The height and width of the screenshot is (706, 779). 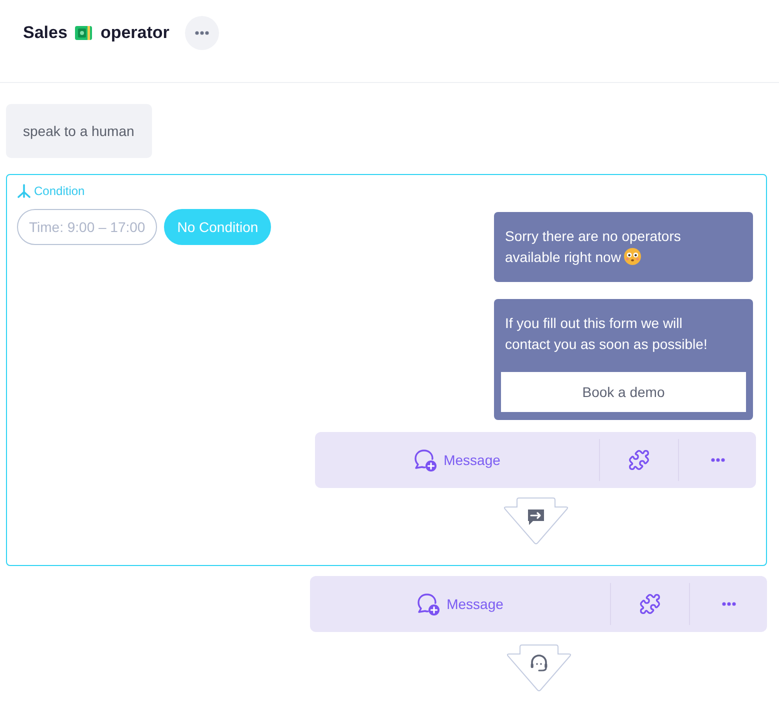 I want to click on headset-icon, so click(x=538, y=663).